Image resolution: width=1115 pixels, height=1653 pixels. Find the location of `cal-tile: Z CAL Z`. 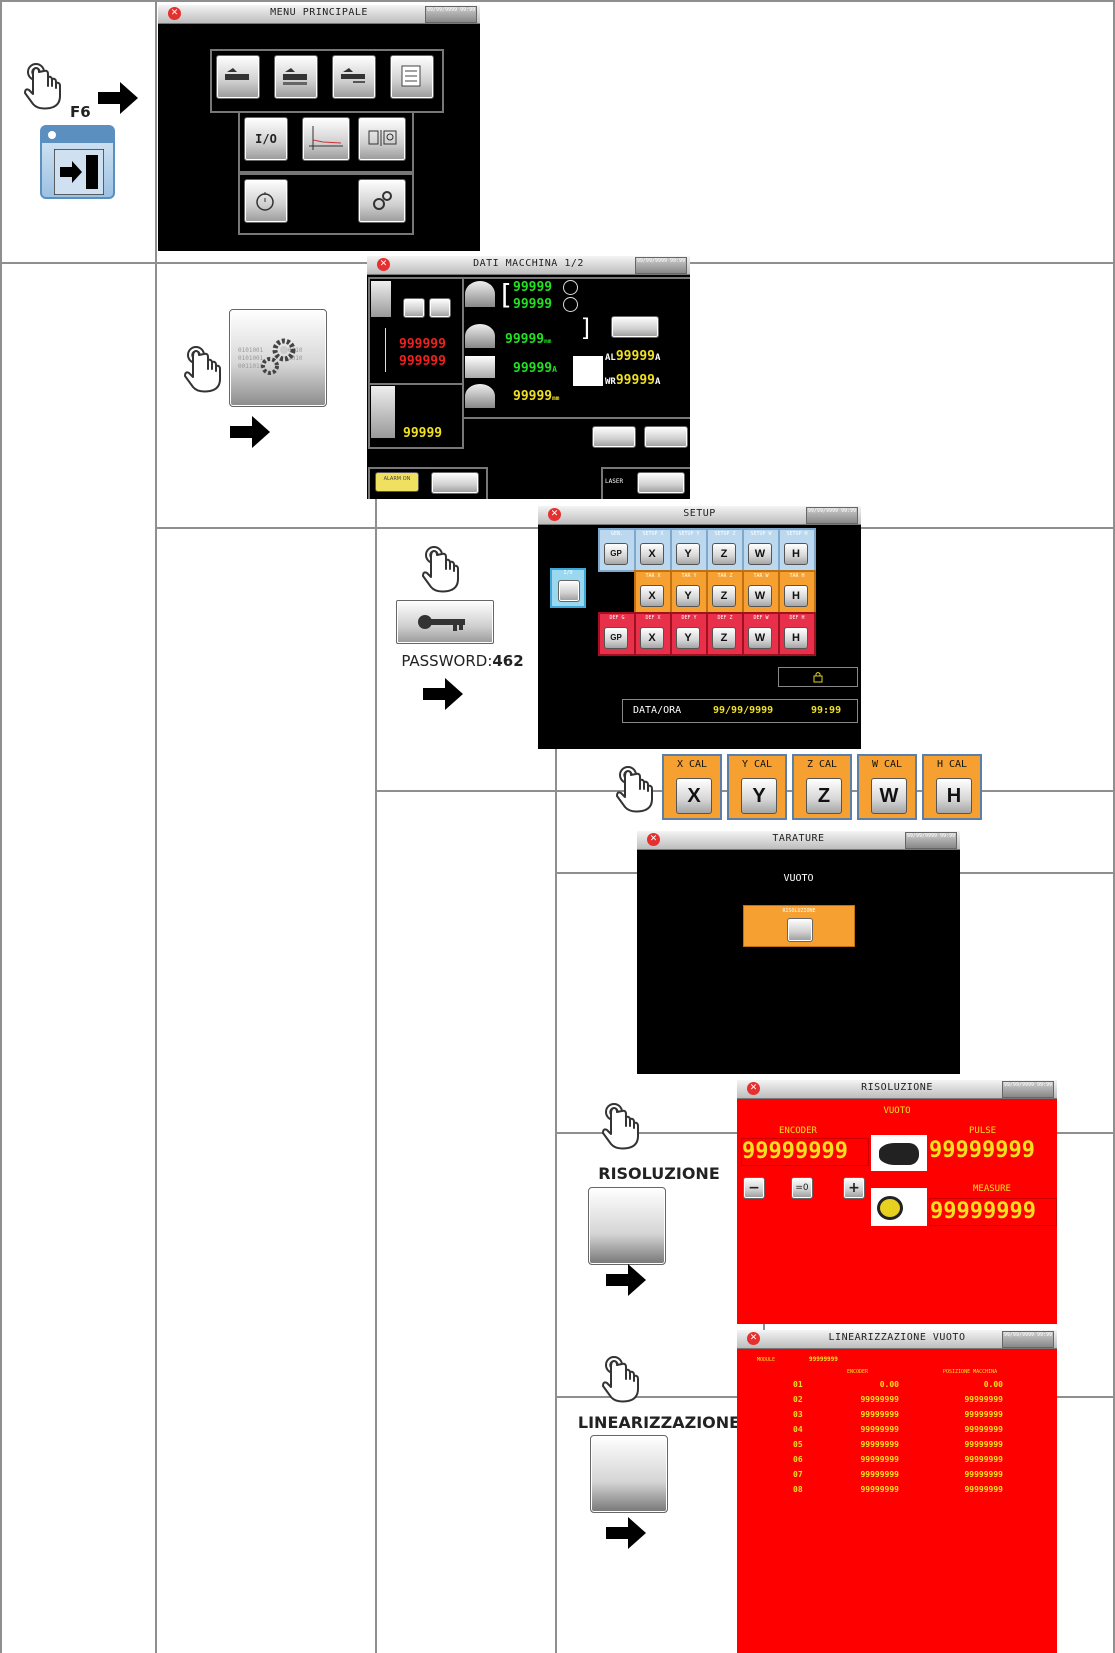

cal-tile: Z CAL Z is located at coordinates (822, 787).